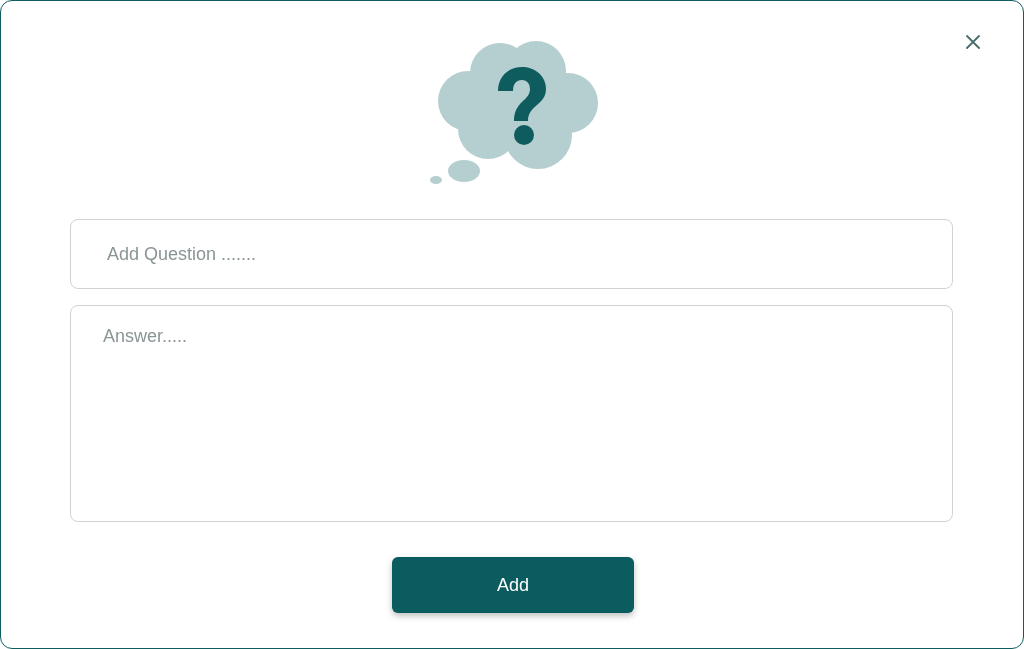  What do you see at coordinates (513, 585) in the screenshot?
I see `add-button: Add` at bounding box center [513, 585].